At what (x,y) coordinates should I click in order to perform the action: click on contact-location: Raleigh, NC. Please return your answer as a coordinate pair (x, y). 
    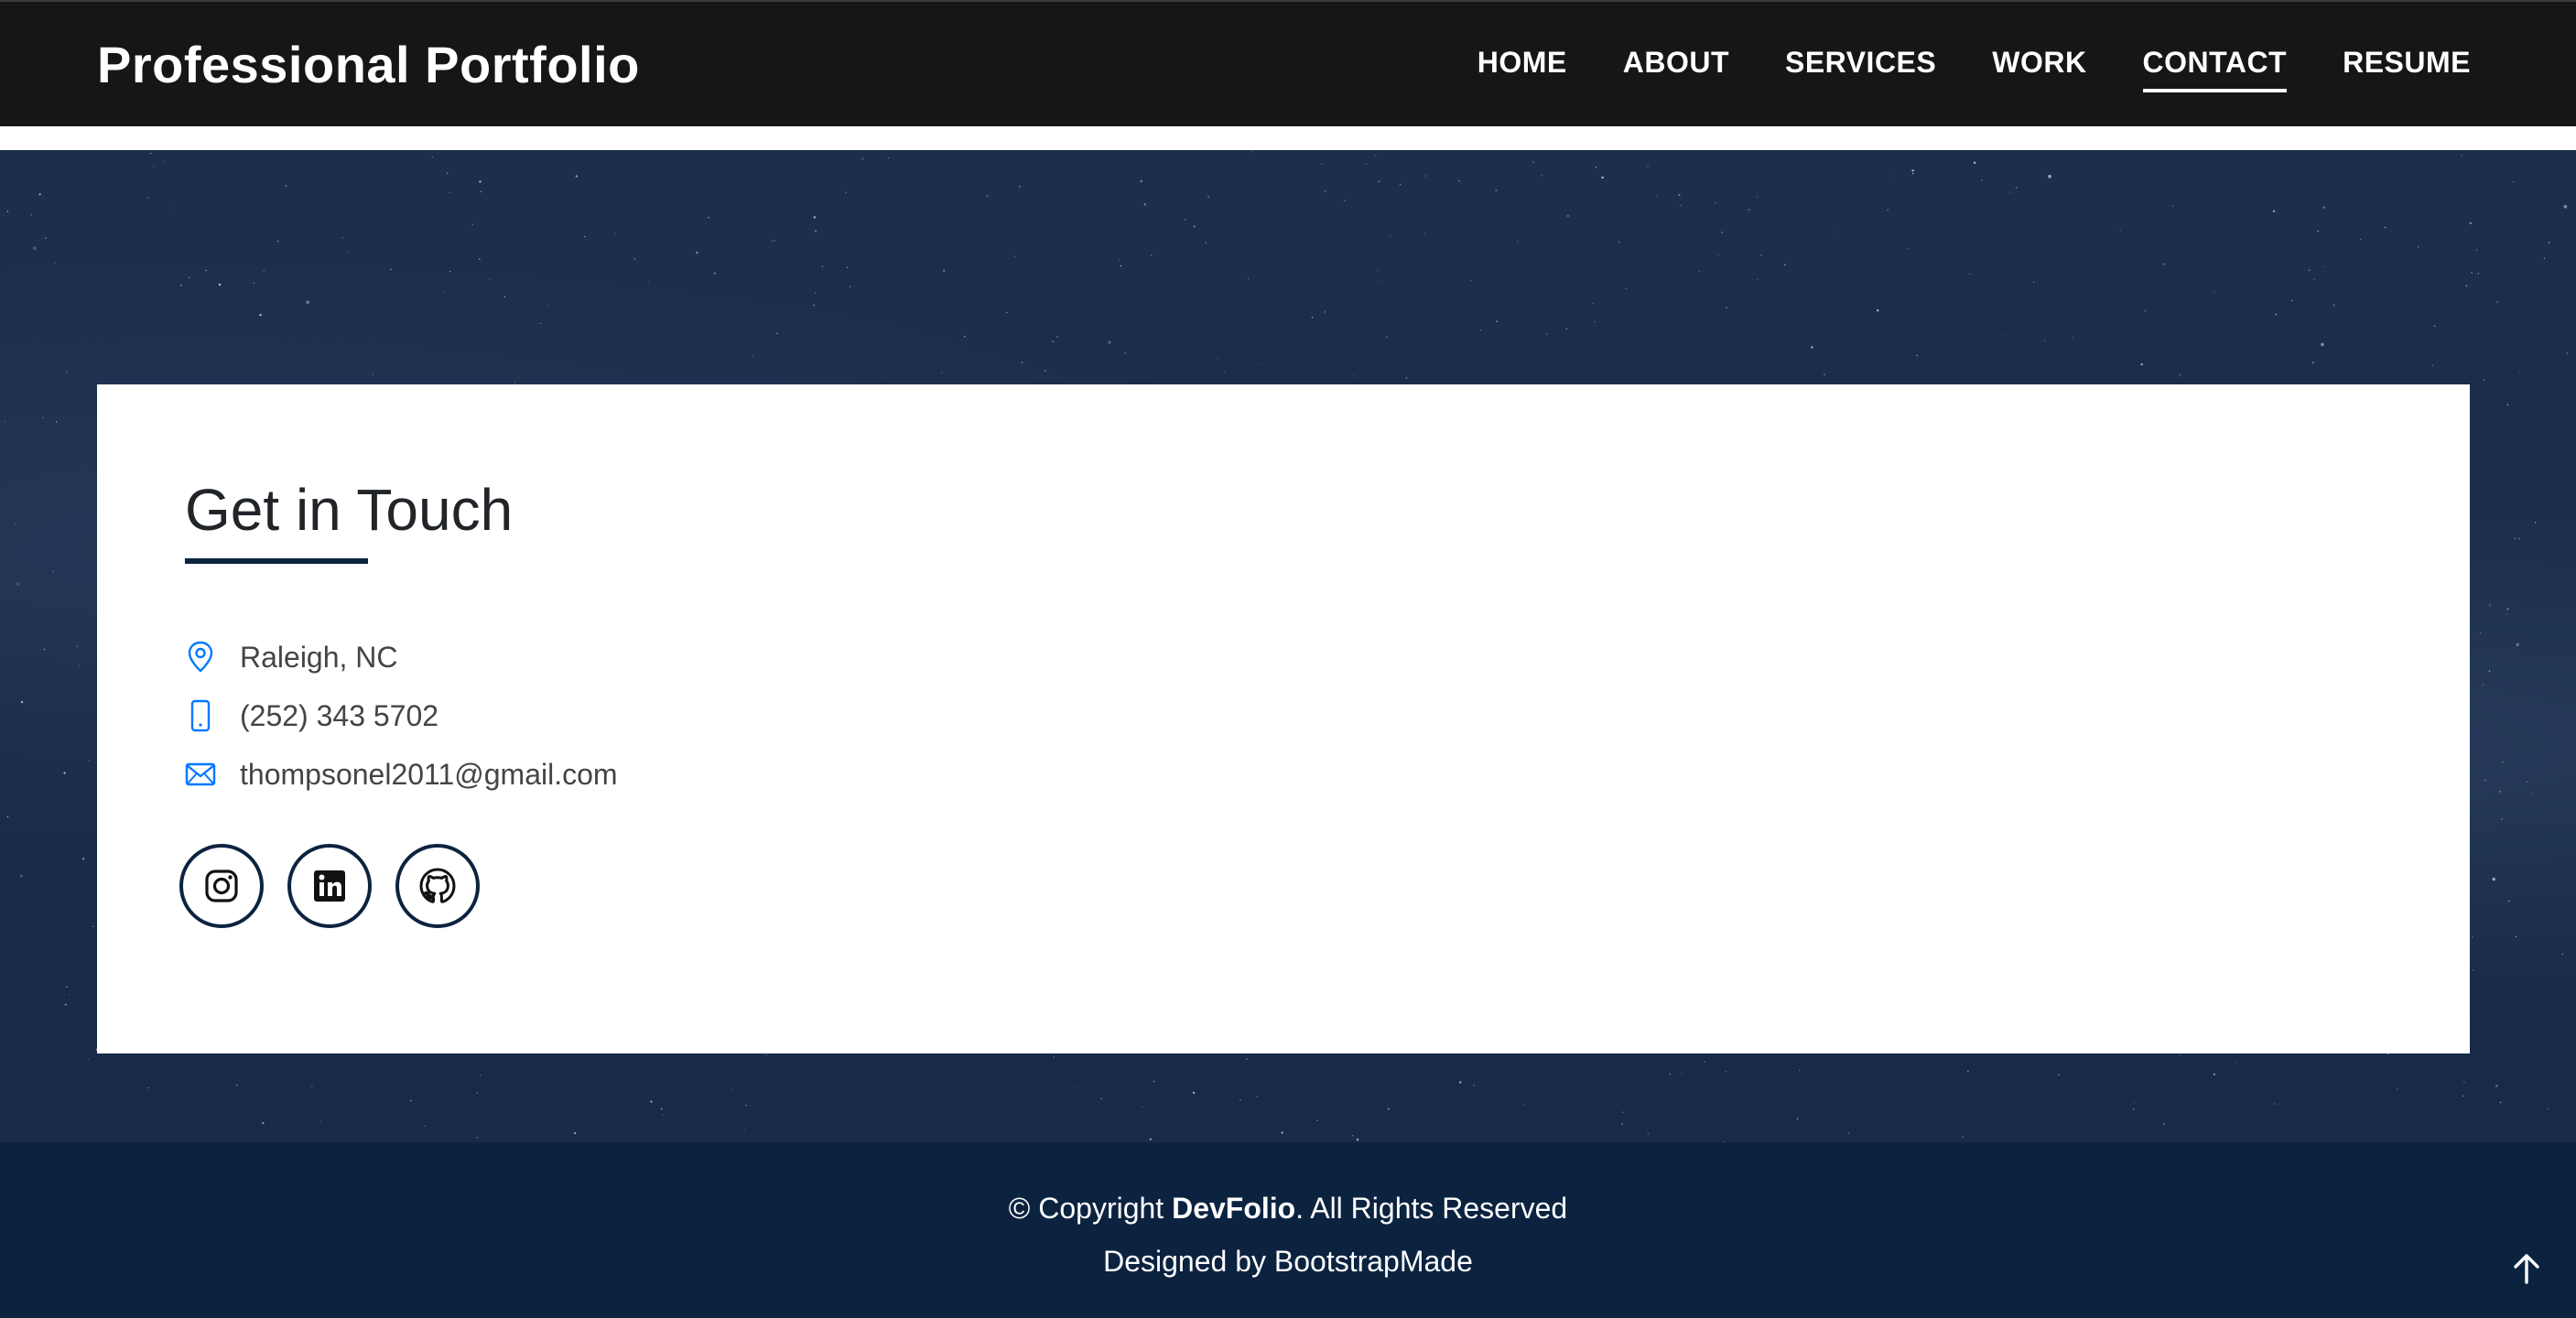
    Looking at the image, I should click on (291, 657).